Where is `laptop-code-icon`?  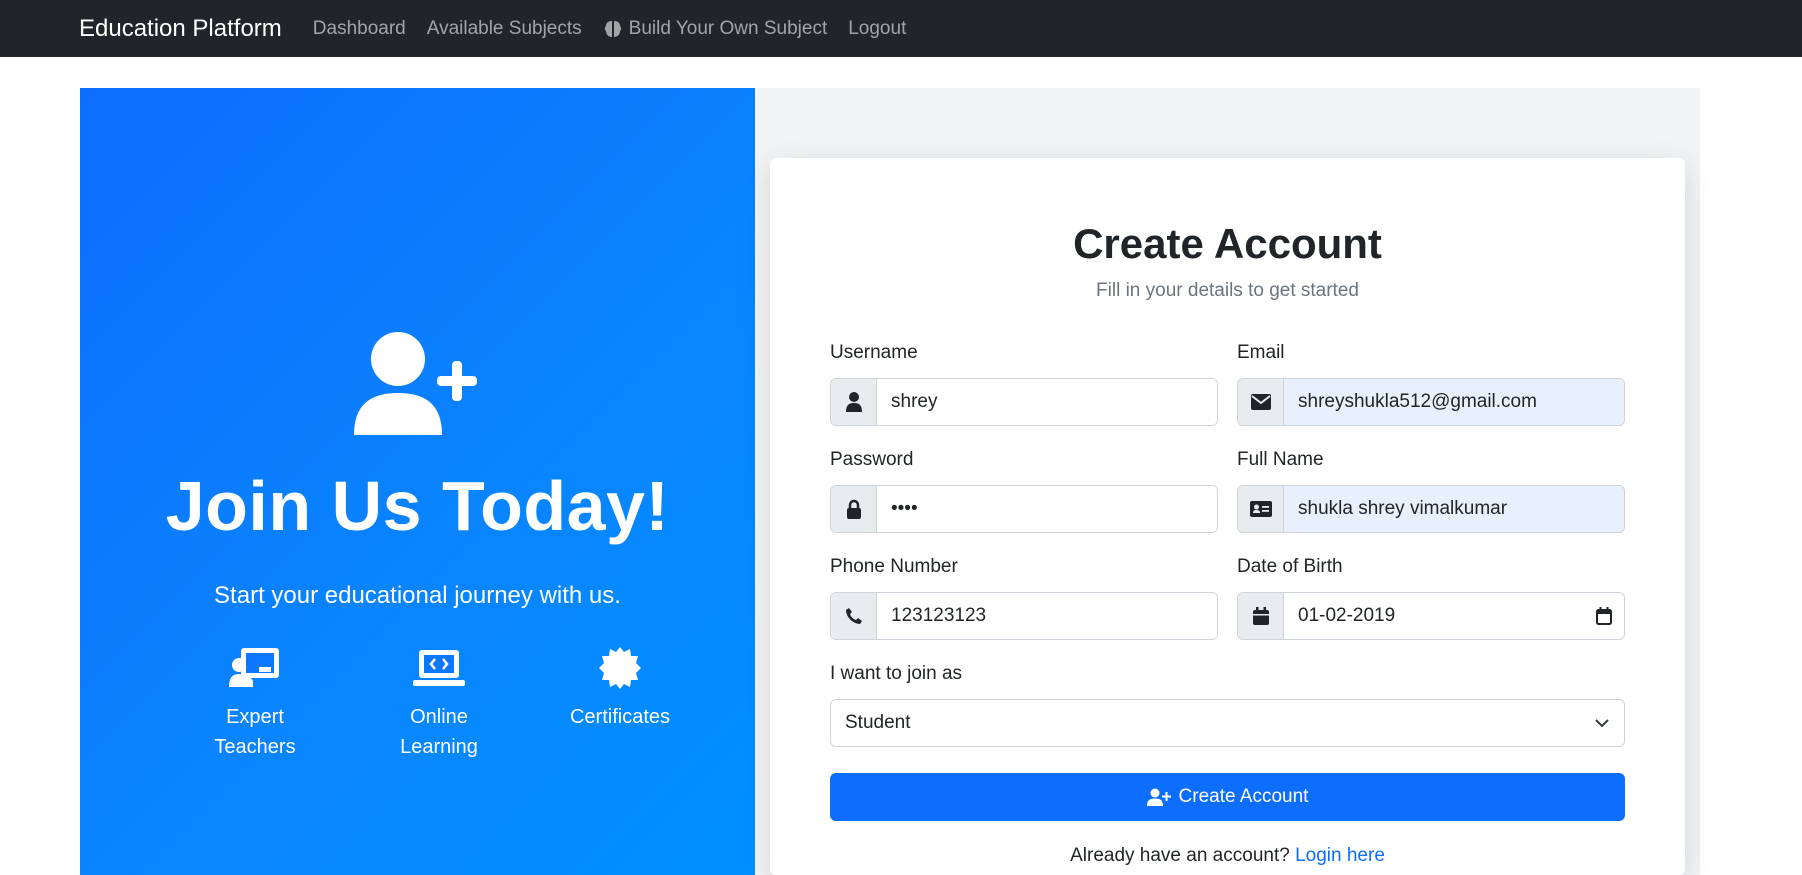
laptop-code-icon is located at coordinates (439, 668).